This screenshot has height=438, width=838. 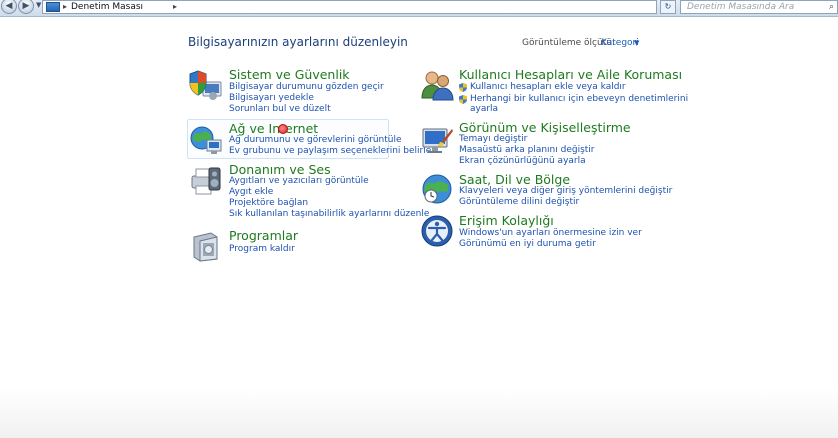 What do you see at coordinates (306, 87) in the screenshot?
I see `link-review-computer-status: Bilgisayar durumunu gözden geçir` at bounding box center [306, 87].